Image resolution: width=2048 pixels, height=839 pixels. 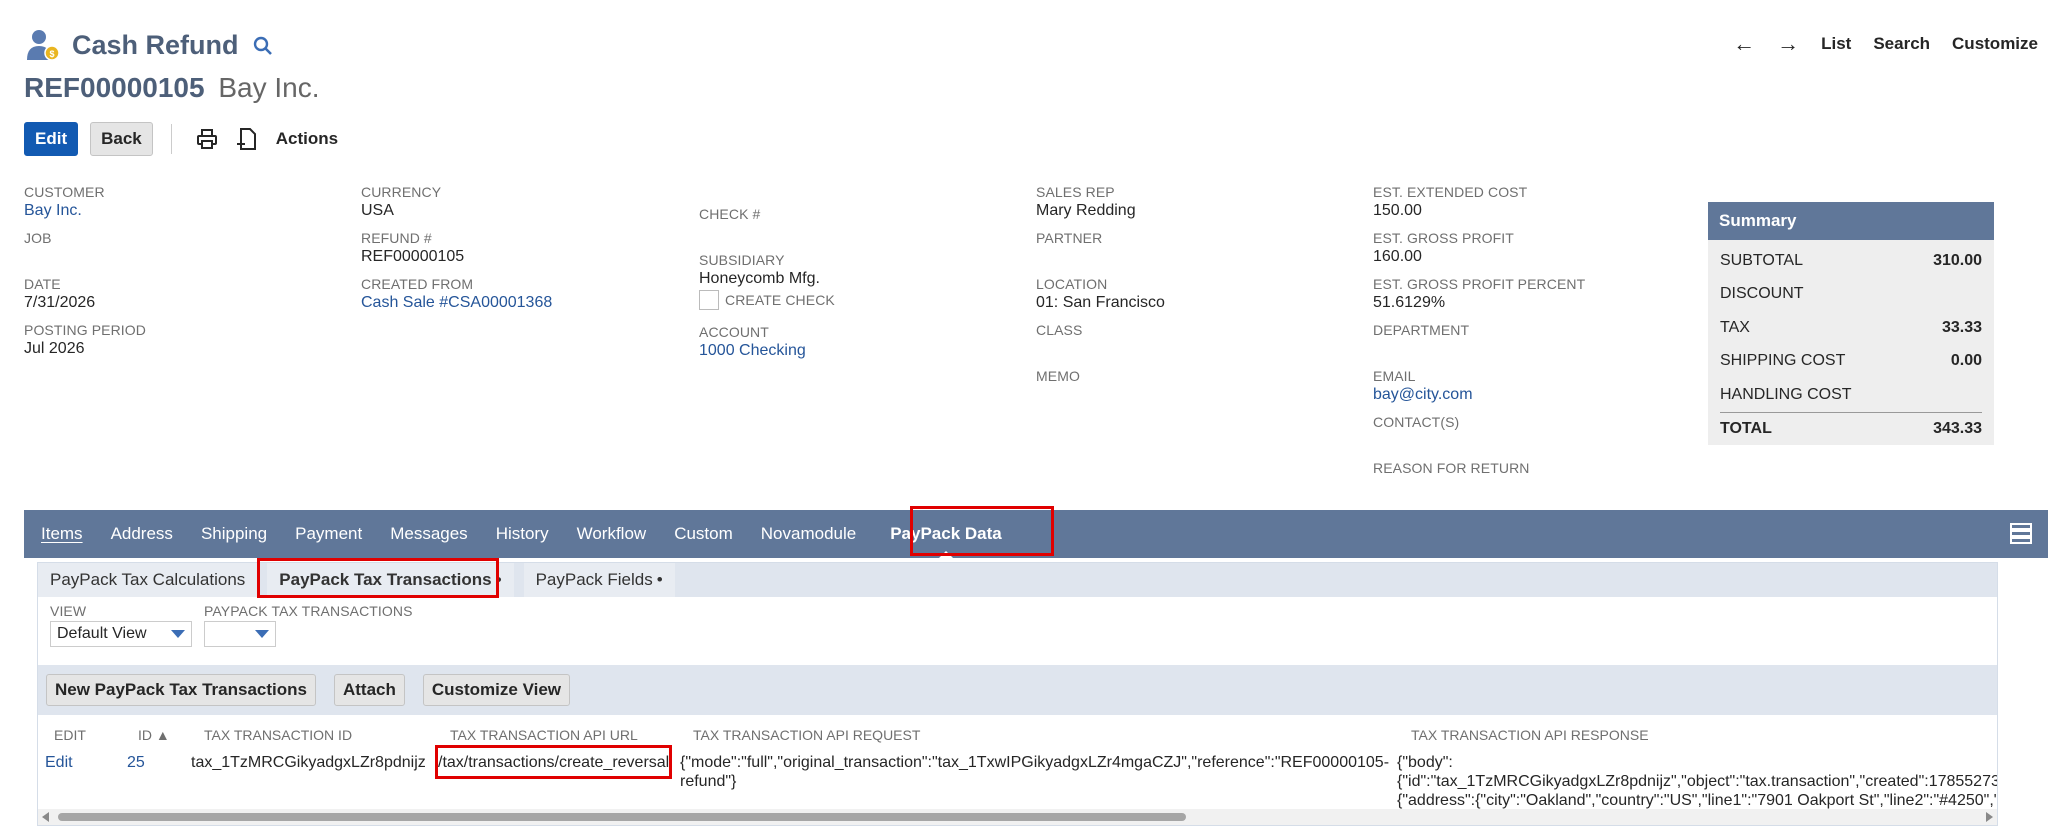 What do you see at coordinates (401, 202) in the screenshot?
I see `currency-field: CURRENCY USA` at bounding box center [401, 202].